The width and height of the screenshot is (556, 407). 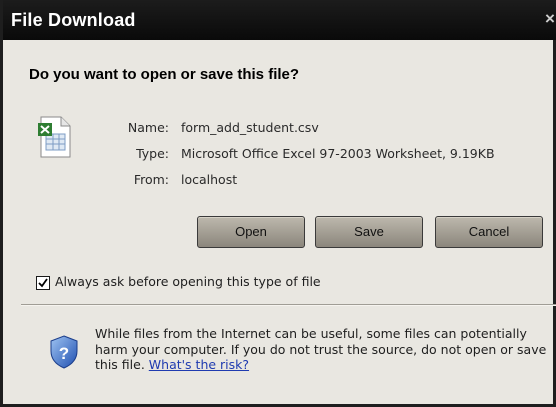 What do you see at coordinates (73, 20) in the screenshot?
I see `dialog-title: File Download` at bounding box center [73, 20].